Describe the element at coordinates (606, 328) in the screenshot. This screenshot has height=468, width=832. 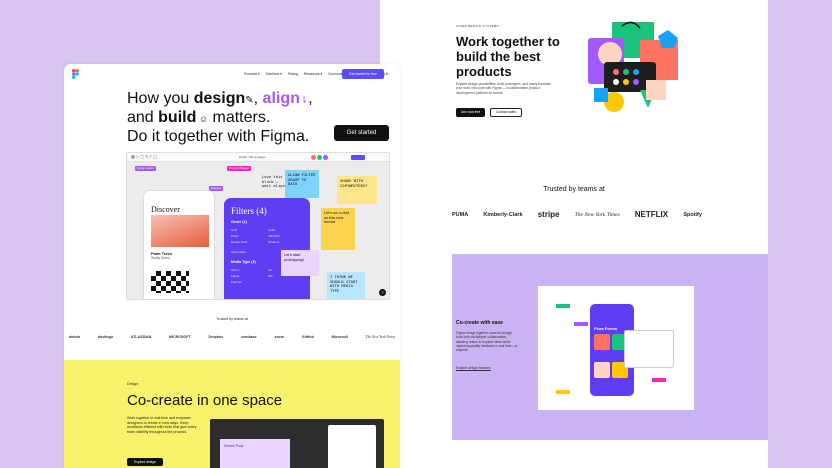
I see `card-phone-title: Flora Forms` at that location.